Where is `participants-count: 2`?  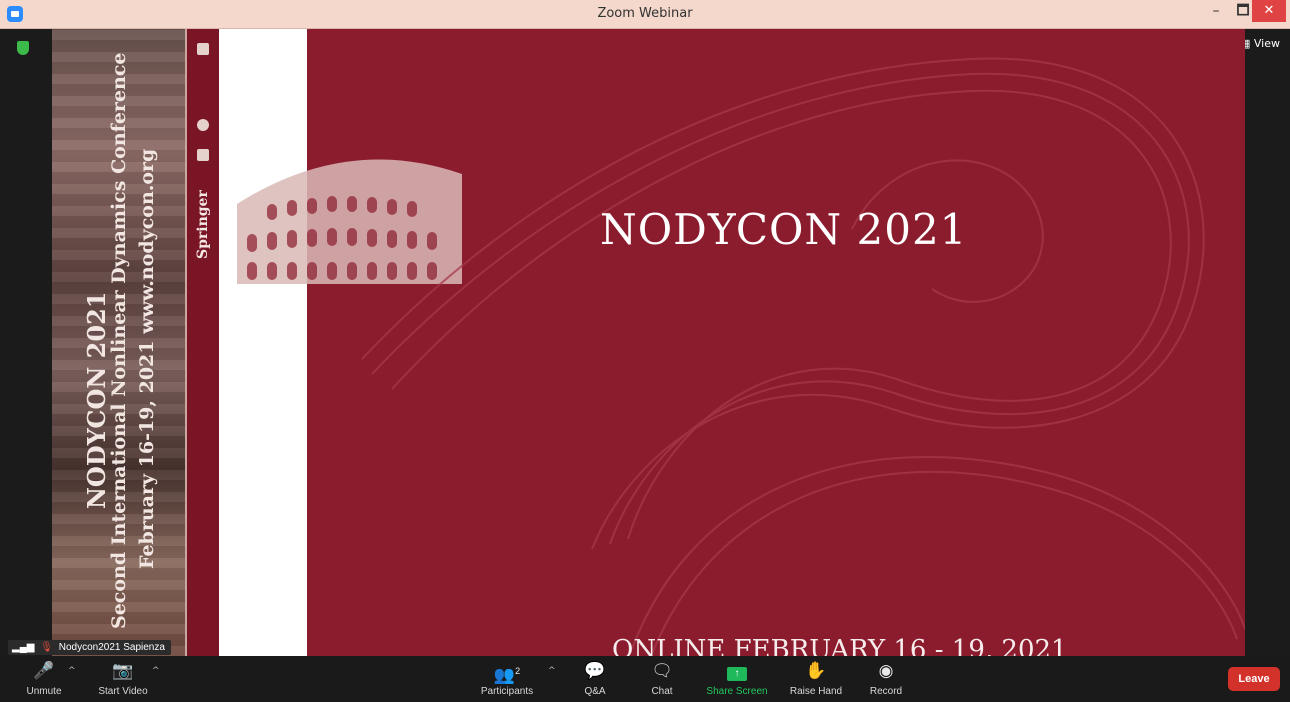 participants-count: 2 is located at coordinates (518, 671).